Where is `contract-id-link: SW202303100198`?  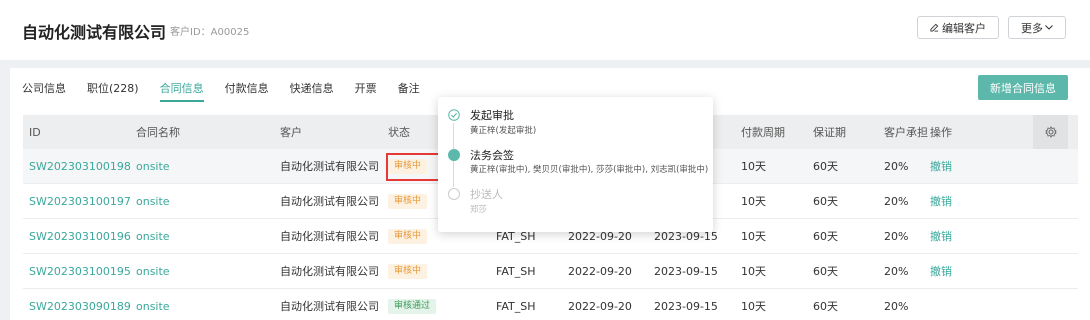
contract-id-link: SW202303100198 is located at coordinates (80, 166).